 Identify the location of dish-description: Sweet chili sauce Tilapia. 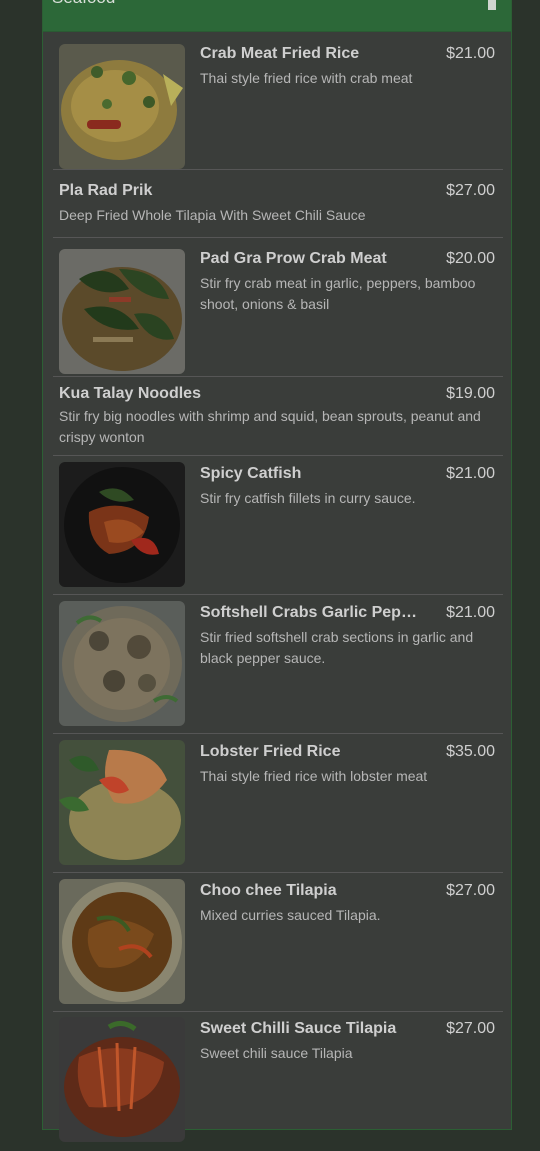
(276, 1053).